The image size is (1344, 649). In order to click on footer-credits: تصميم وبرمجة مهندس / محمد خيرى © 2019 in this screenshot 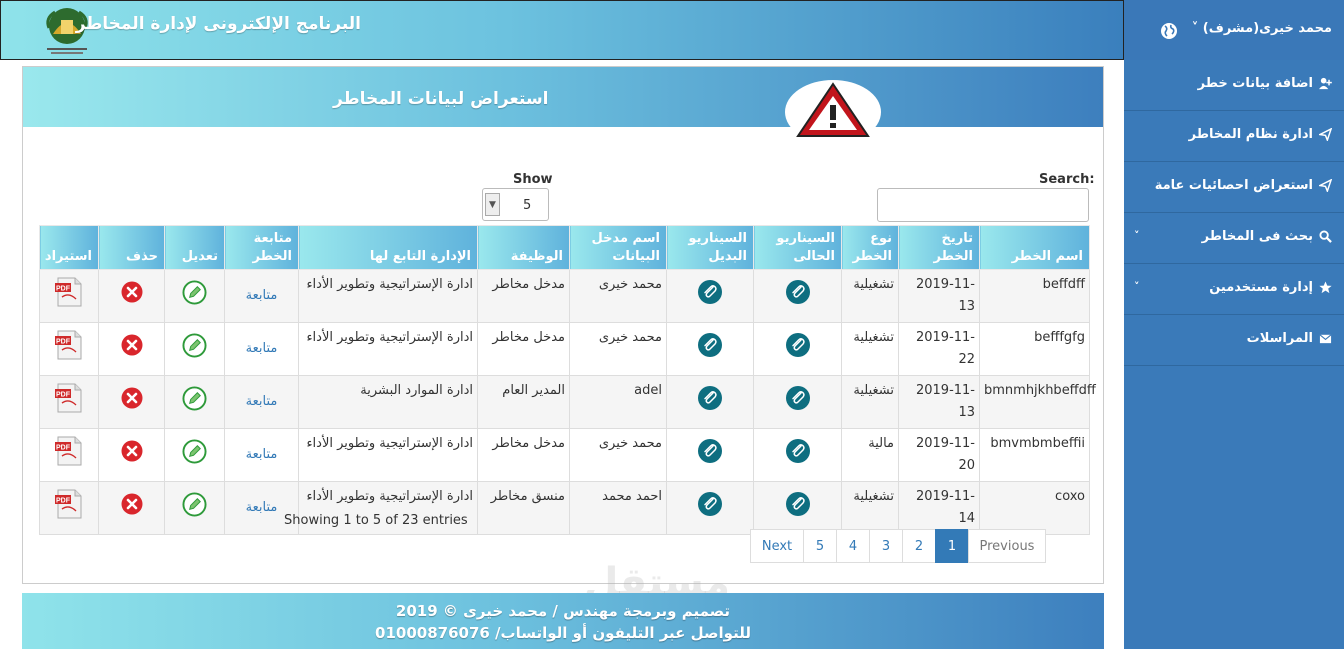, I will do `click(563, 611)`.